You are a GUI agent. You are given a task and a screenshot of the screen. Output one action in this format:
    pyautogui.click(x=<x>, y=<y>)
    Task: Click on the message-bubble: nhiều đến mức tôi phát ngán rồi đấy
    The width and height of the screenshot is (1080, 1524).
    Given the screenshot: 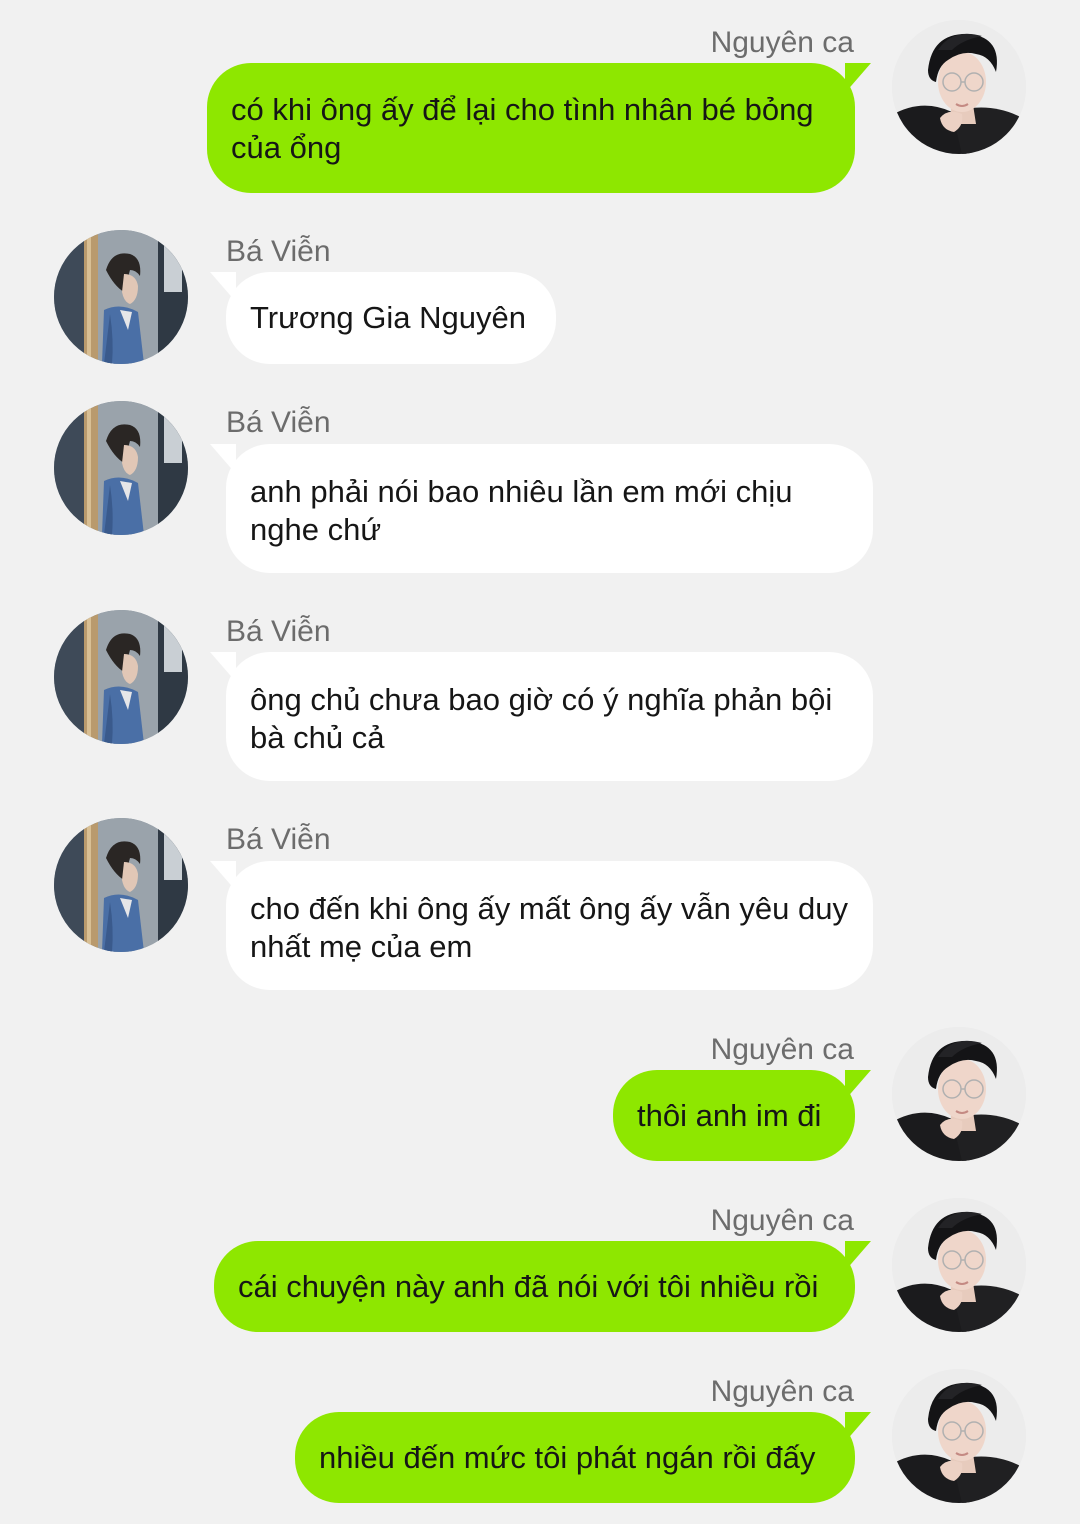 What is the action you would take?
    pyautogui.click(x=583, y=1457)
    